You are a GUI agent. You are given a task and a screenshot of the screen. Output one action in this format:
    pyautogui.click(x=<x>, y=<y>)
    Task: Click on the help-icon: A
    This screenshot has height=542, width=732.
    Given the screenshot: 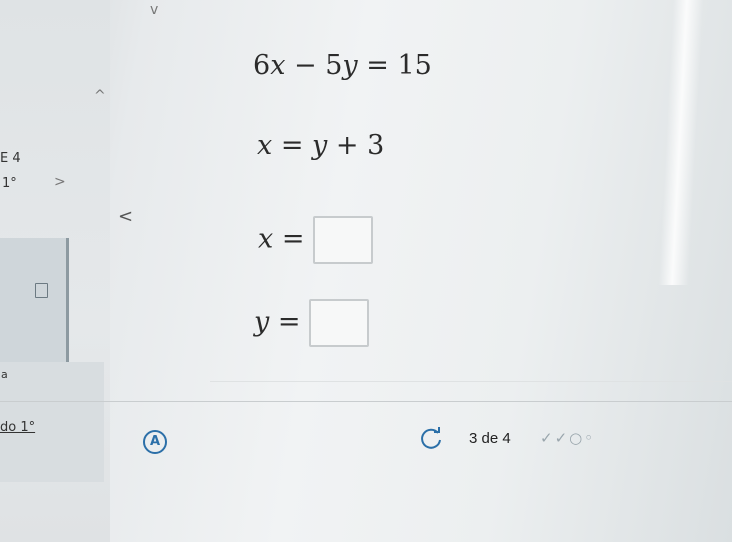 What is the action you would take?
    pyautogui.click(x=155, y=442)
    